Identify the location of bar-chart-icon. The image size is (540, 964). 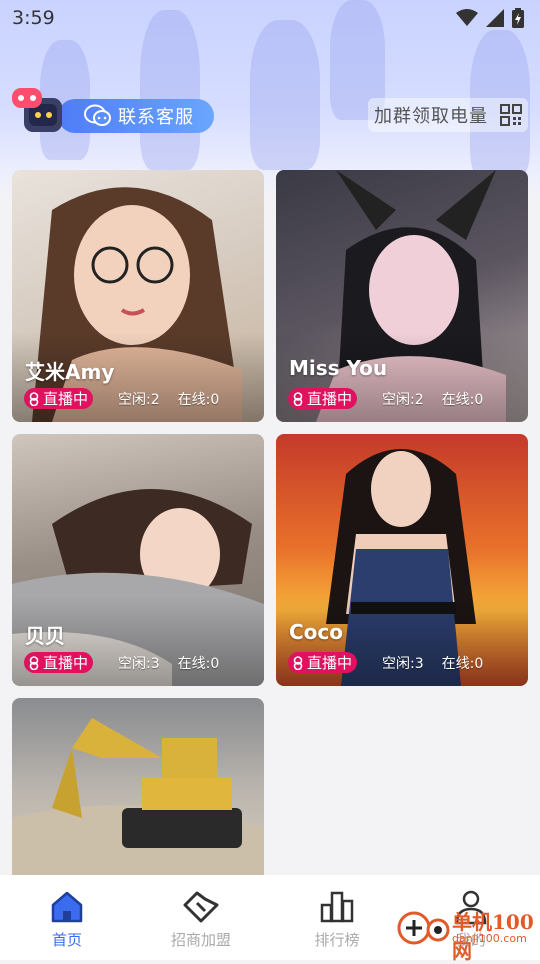
(337, 907).